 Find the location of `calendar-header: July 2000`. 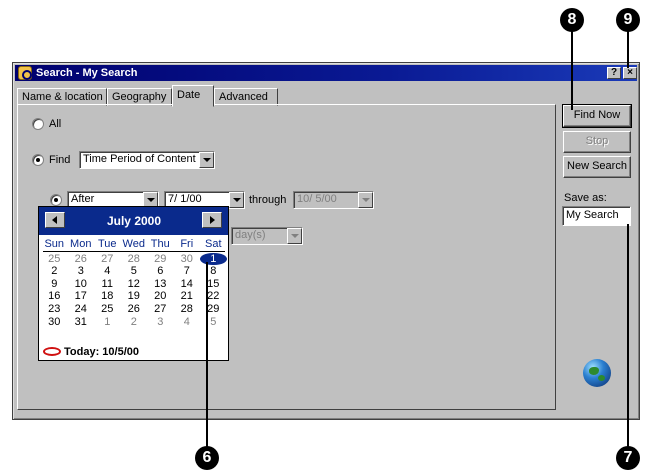

calendar-header: July 2000 is located at coordinates (133, 221).